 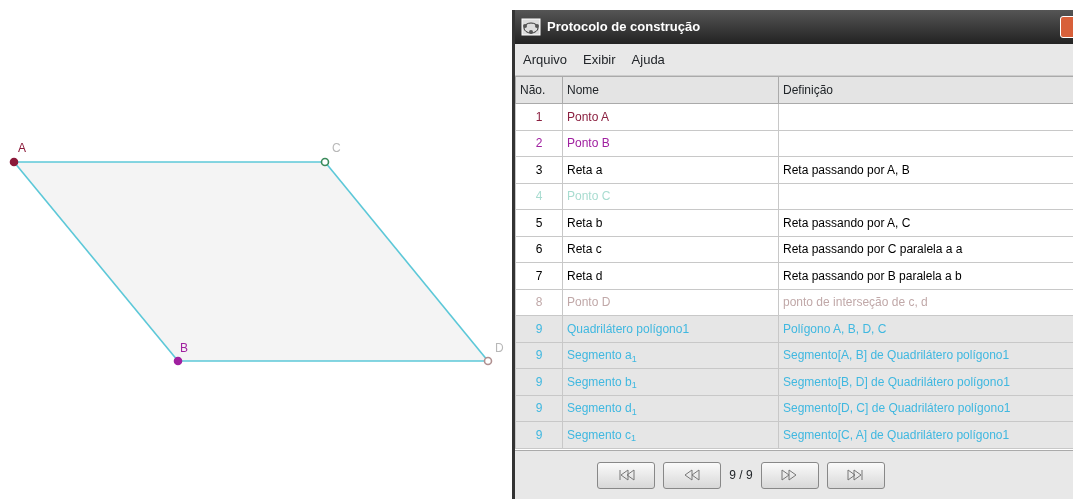 What do you see at coordinates (670, 90) in the screenshot?
I see `column-header: Nome` at bounding box center [670, 90].